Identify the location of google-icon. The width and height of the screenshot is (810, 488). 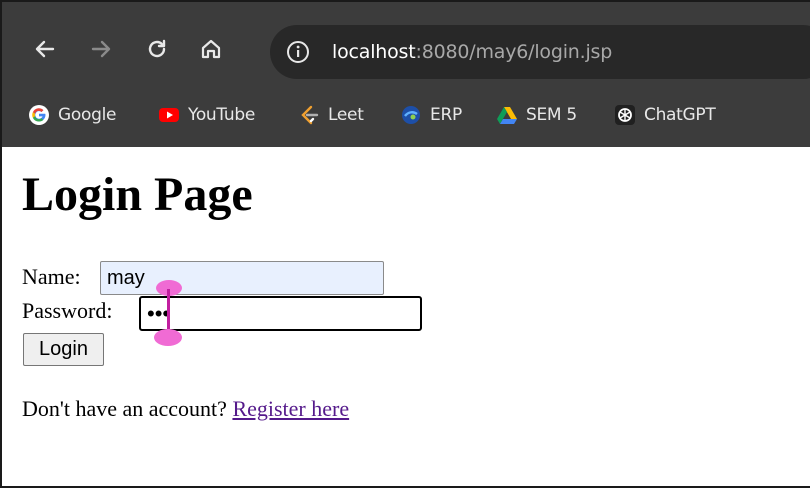
(39, 115).